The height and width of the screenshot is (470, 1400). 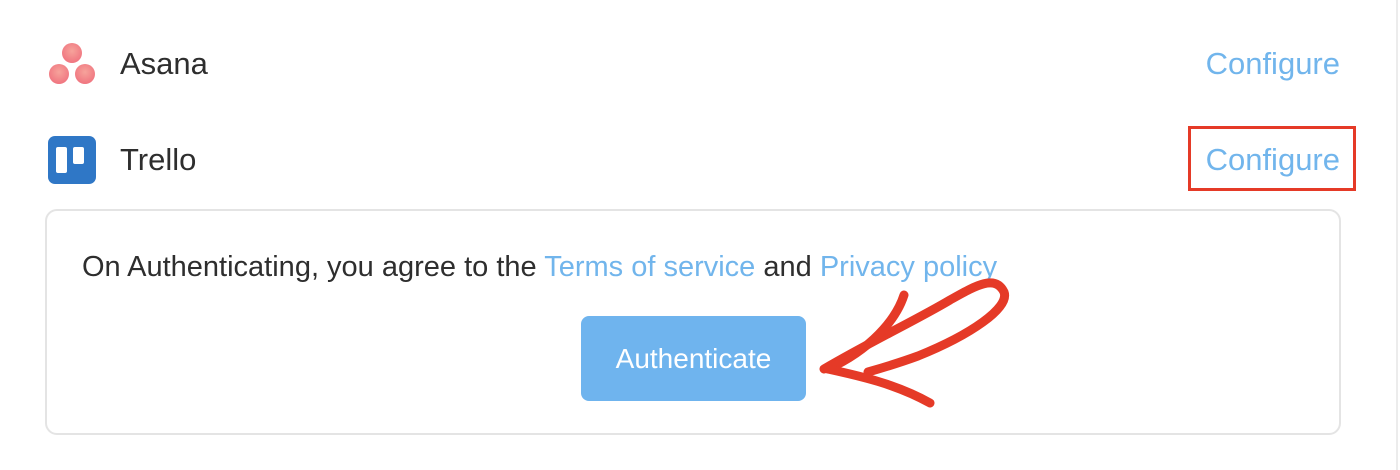 I want to click on annotation-arrow-icon, so click(x=914, y=343).